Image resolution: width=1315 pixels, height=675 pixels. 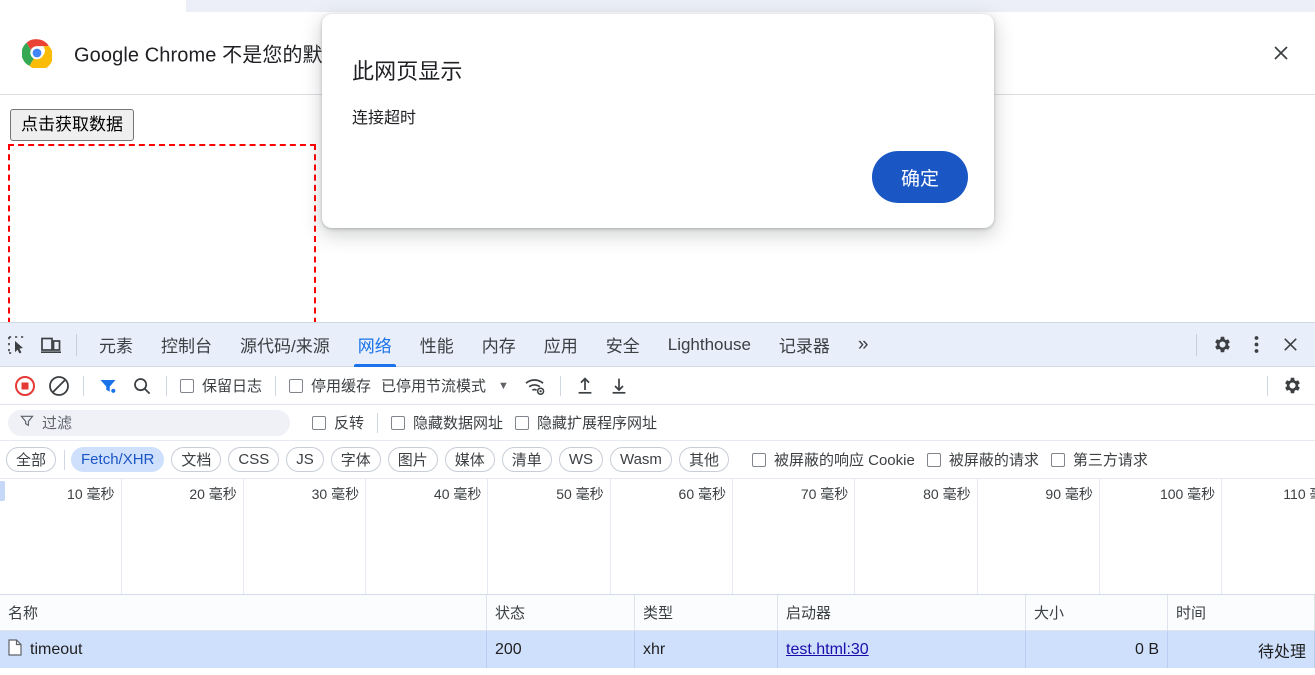 What do you see at coordinates (657, 386) in the screenshot?
I see `network-toolbar: 保留日志 停用缓存 已停用节流模式 ▼` at bounding box center [657, 386].